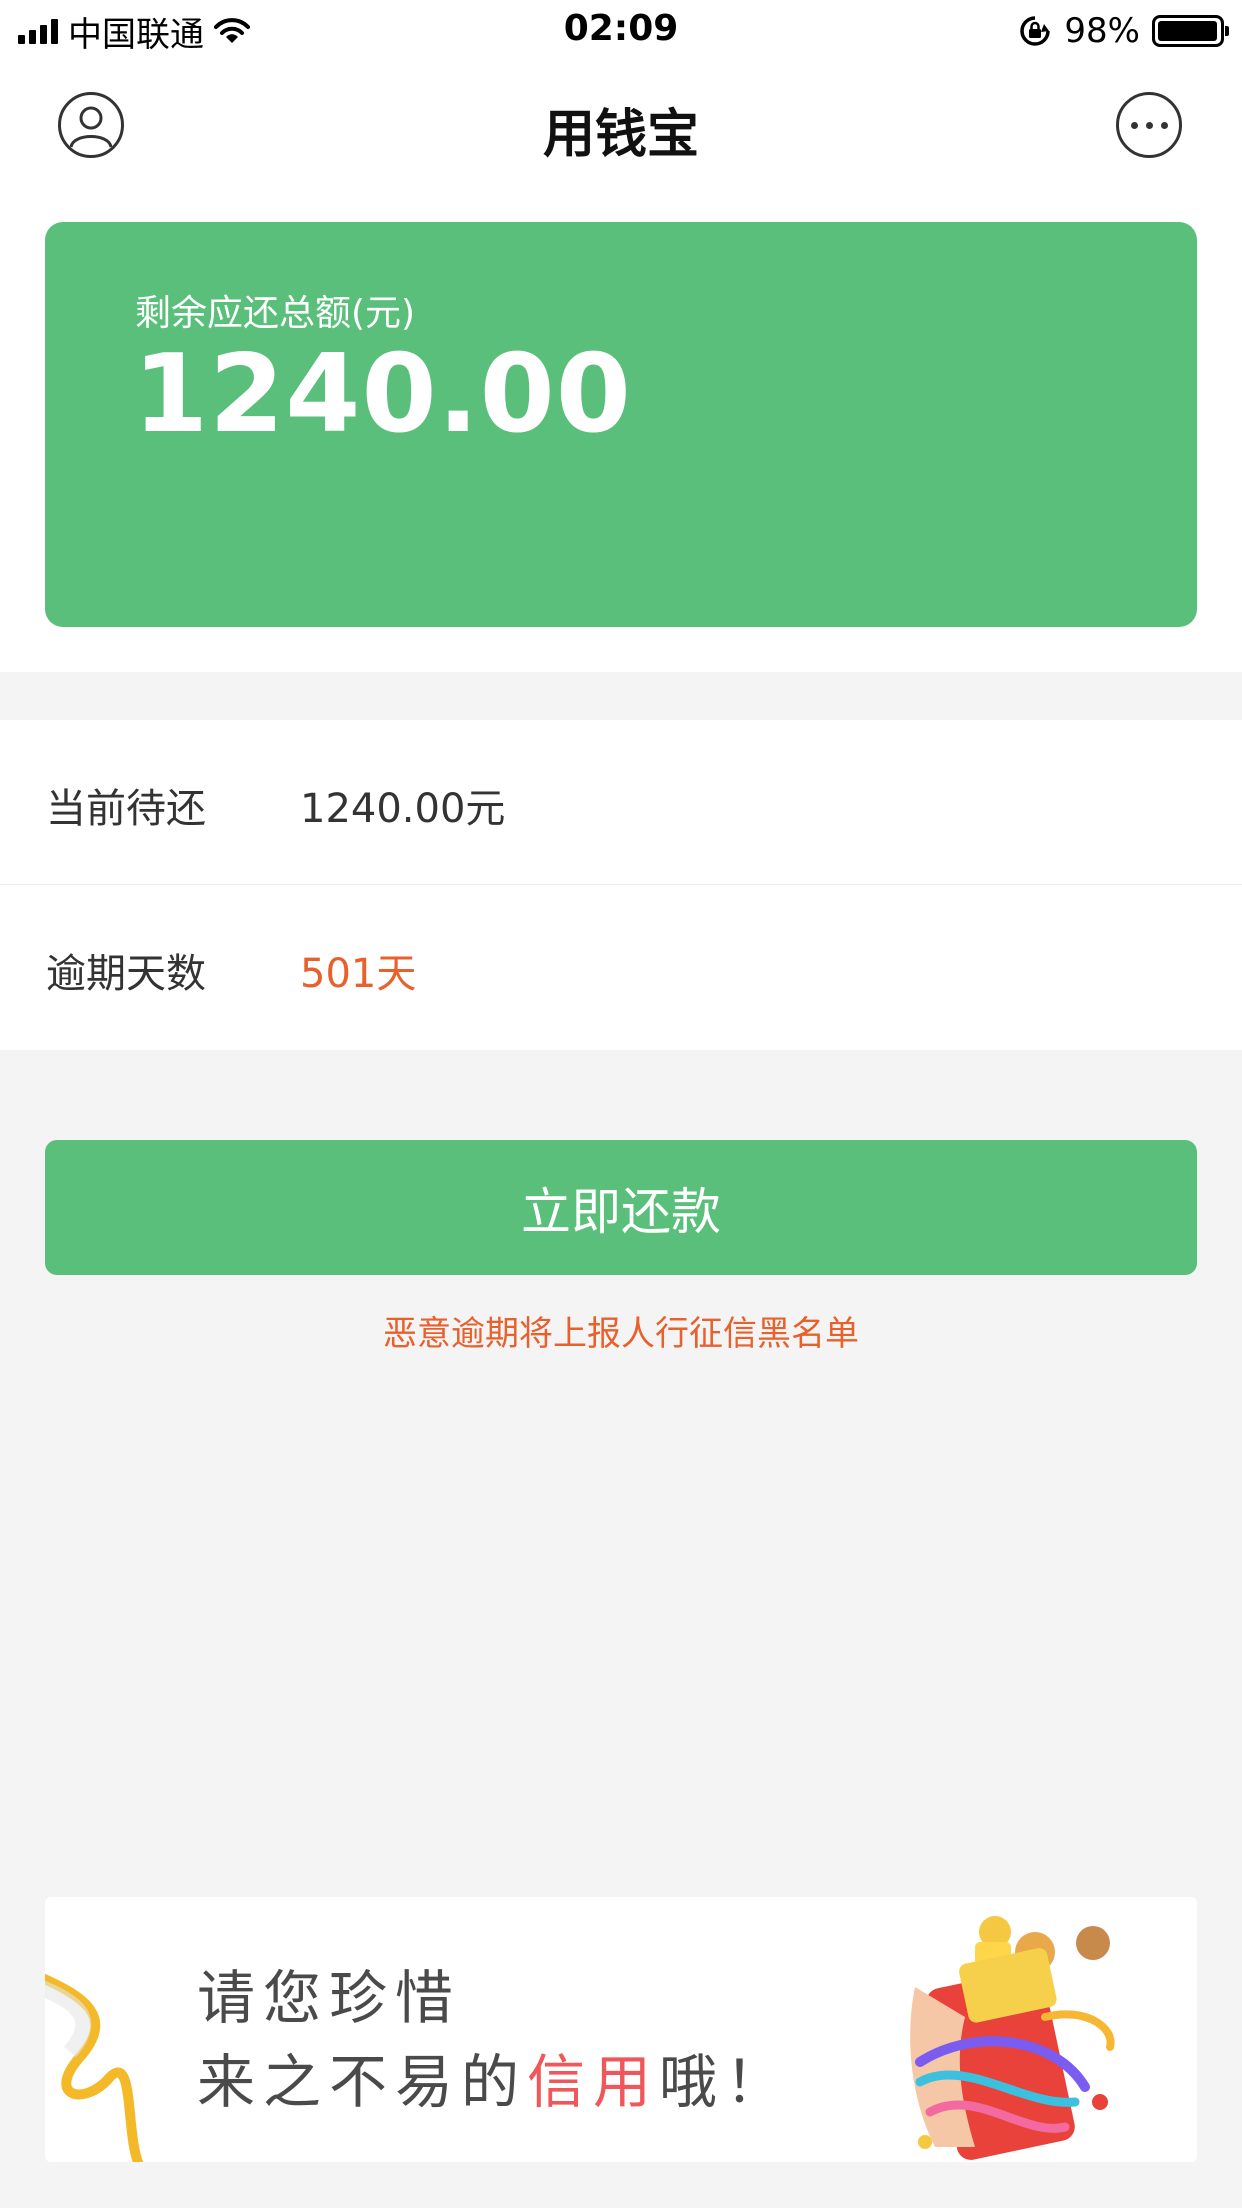 The height and width of the screenshot is (2208, 1242). I want to click on balance-label: 剩余应还总额(元), so click(275, 313).